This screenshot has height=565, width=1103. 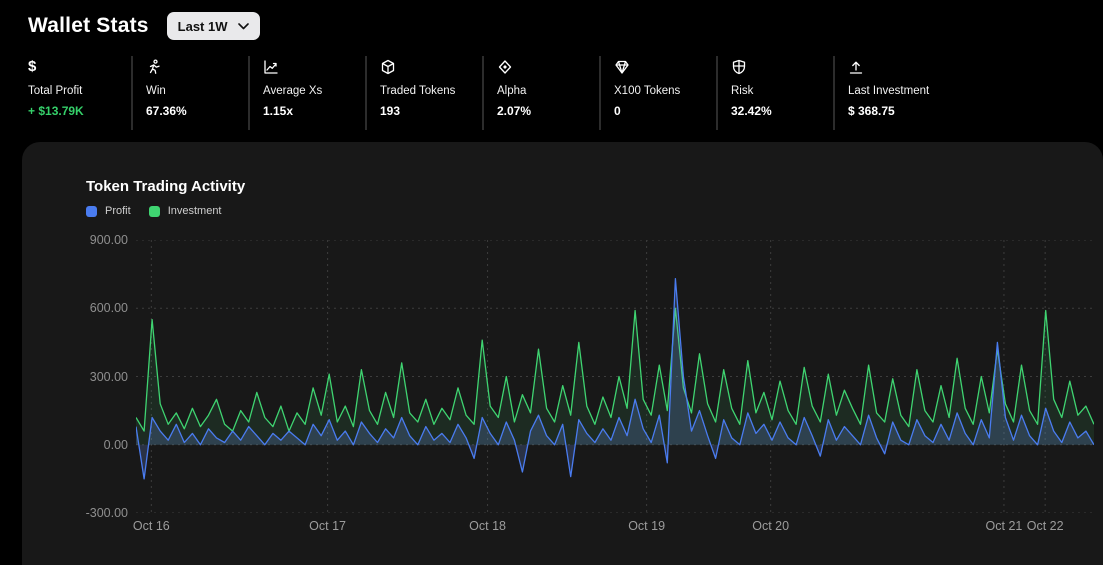 What do you see at coordinates (108, 240) in the screenshot?
I see `y-tick-label: 900.00` at bounding box center [108, 240].